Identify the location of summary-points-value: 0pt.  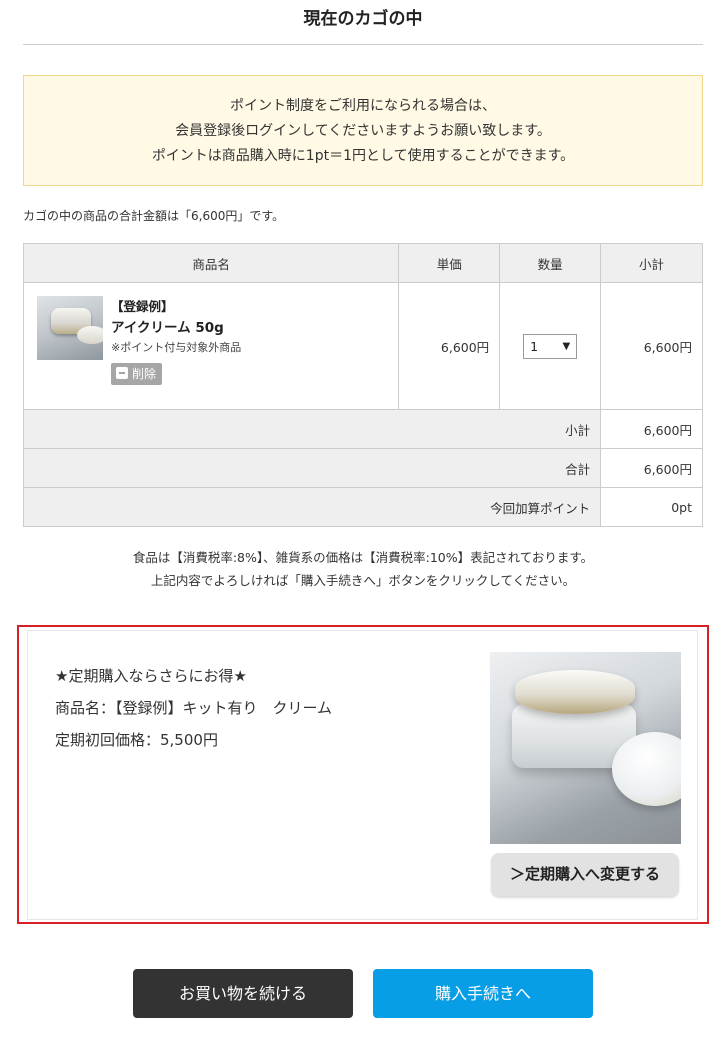
(651, 507).